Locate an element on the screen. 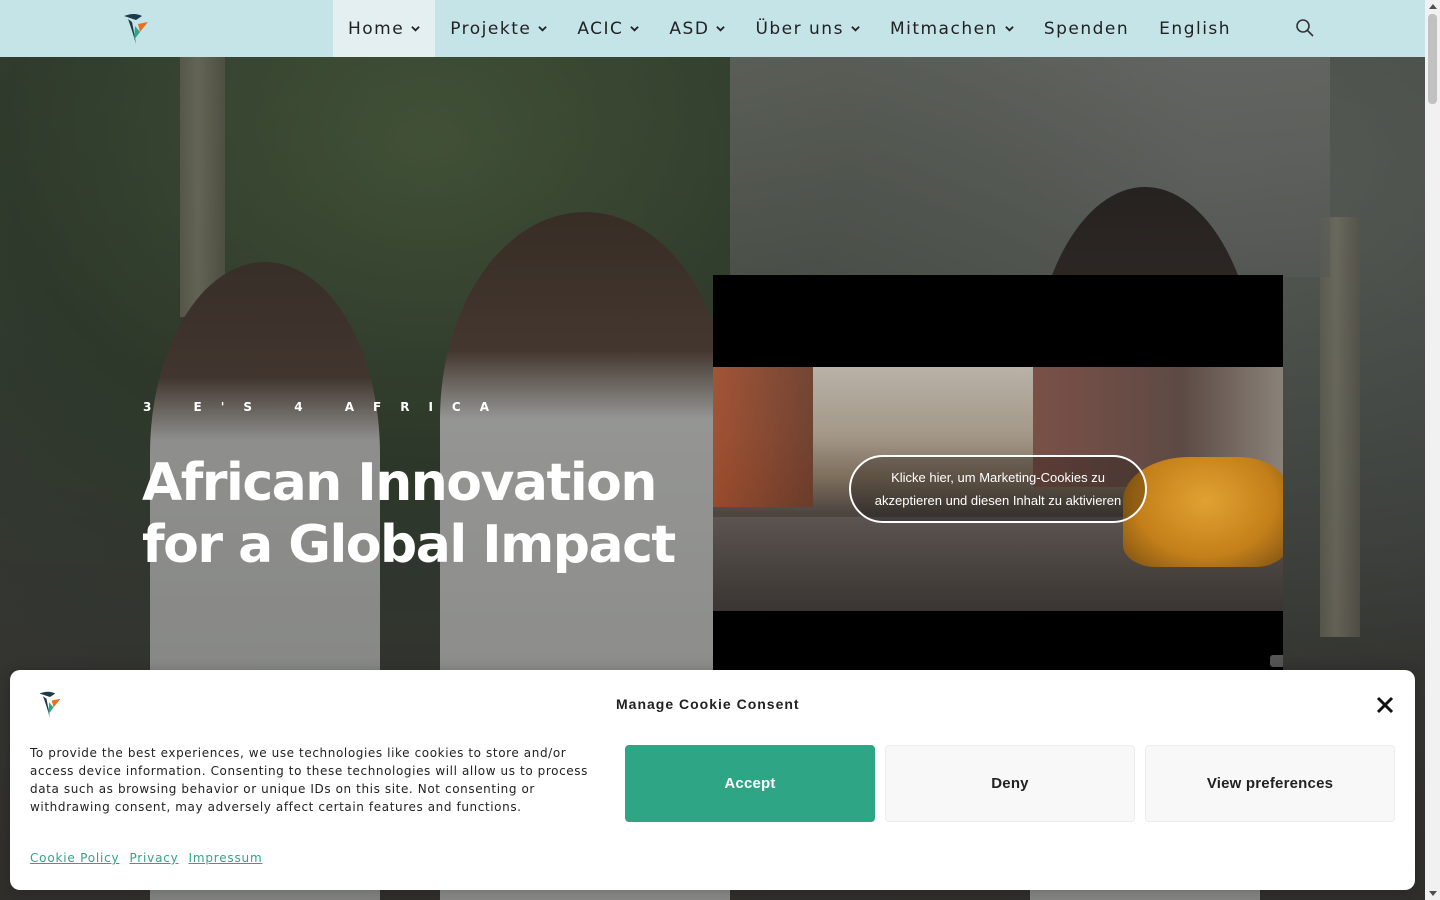  nav-item-acic: ACIC is located at coordinates (608, 28).